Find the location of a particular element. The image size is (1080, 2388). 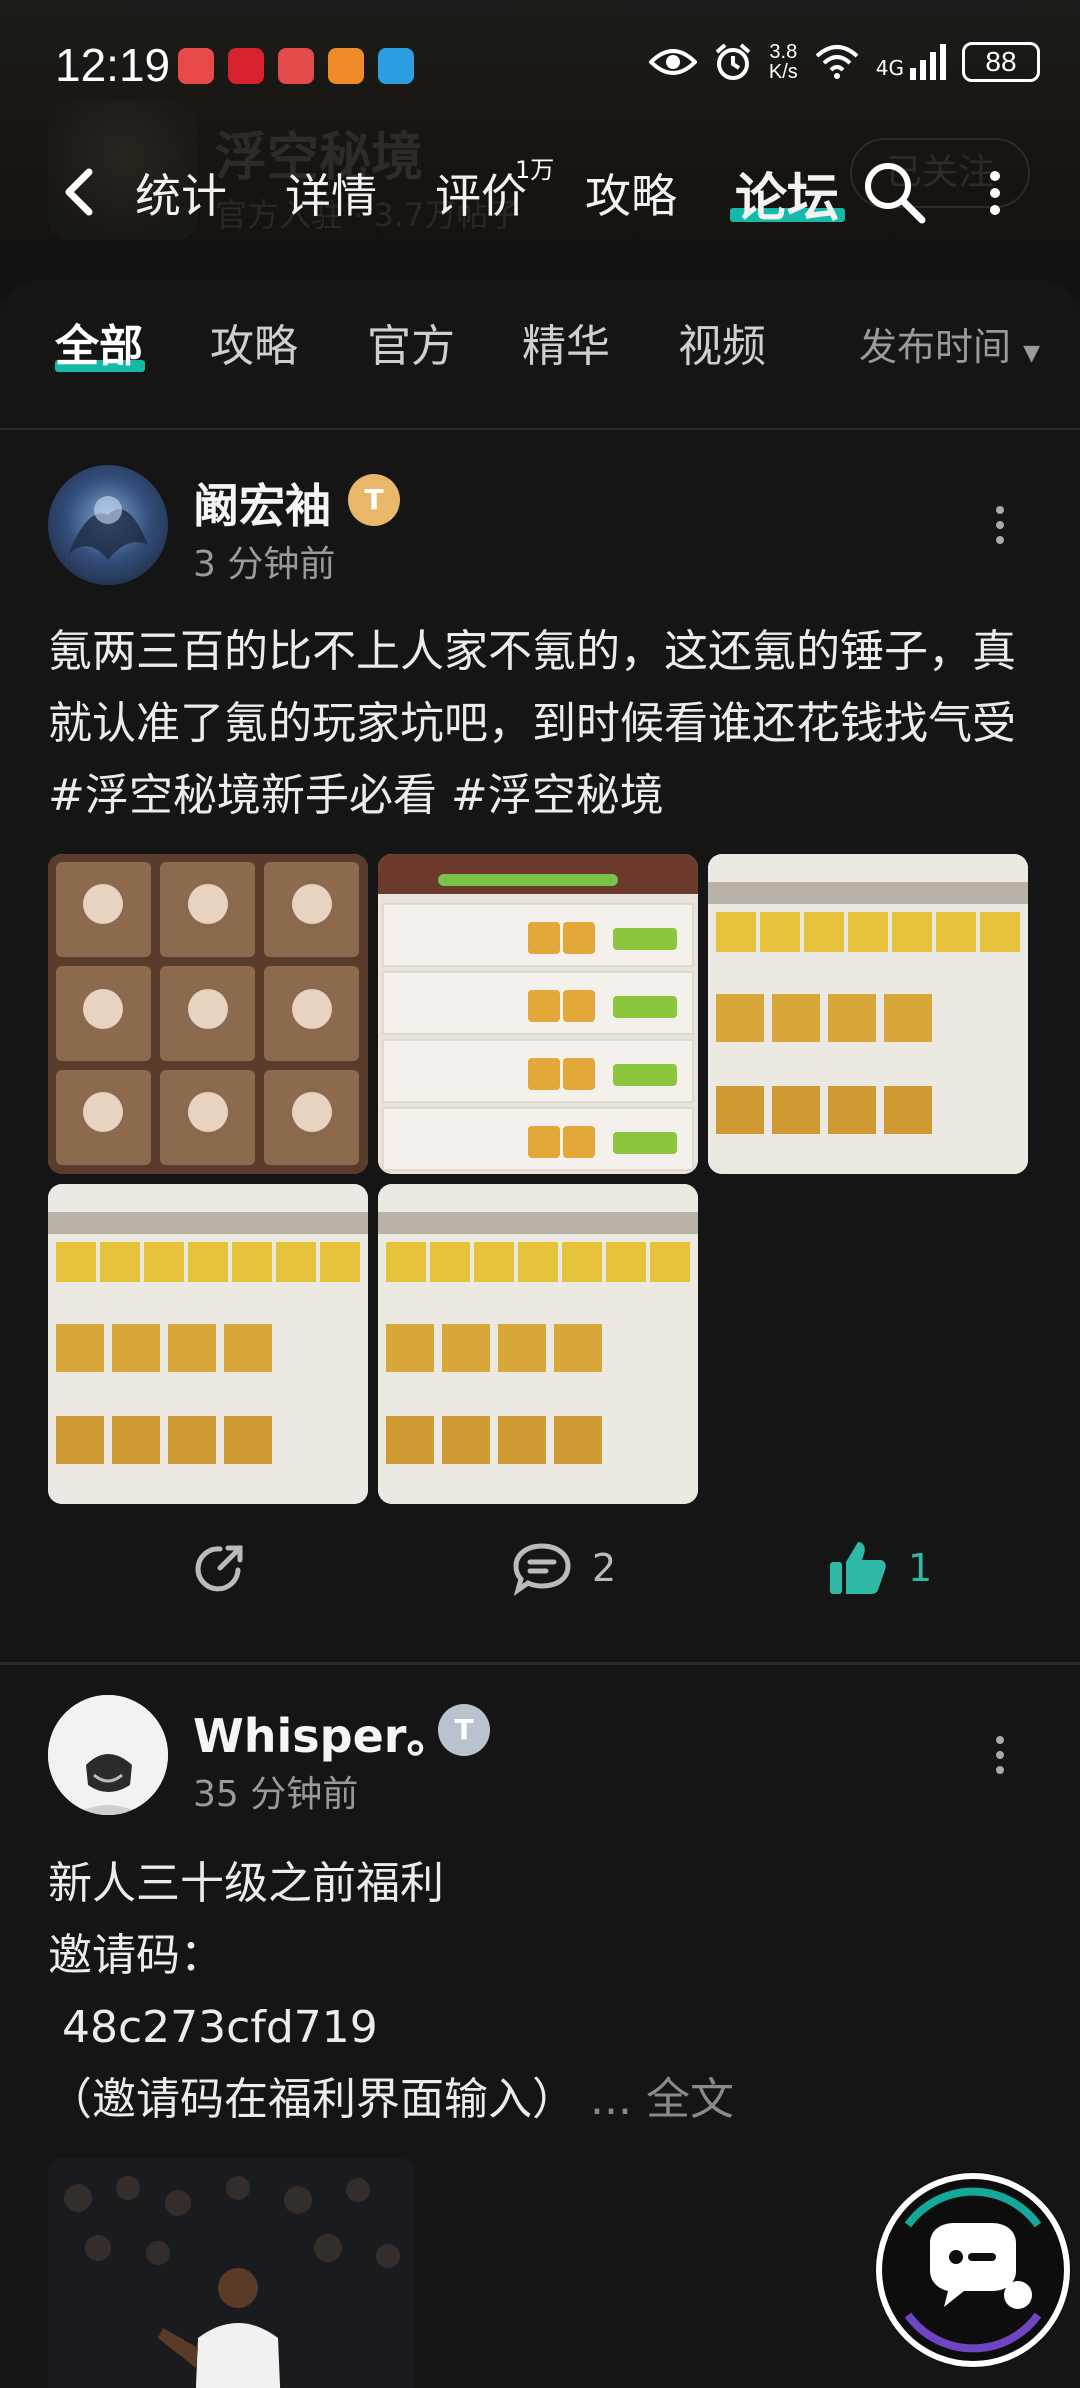

task-list-art is located at coordinates (538, 1014).